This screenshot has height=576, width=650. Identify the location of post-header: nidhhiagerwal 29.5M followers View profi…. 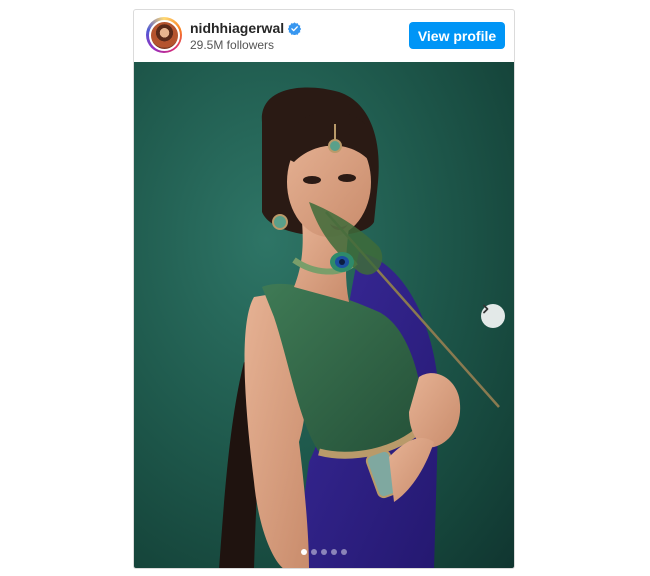
(324, 35).